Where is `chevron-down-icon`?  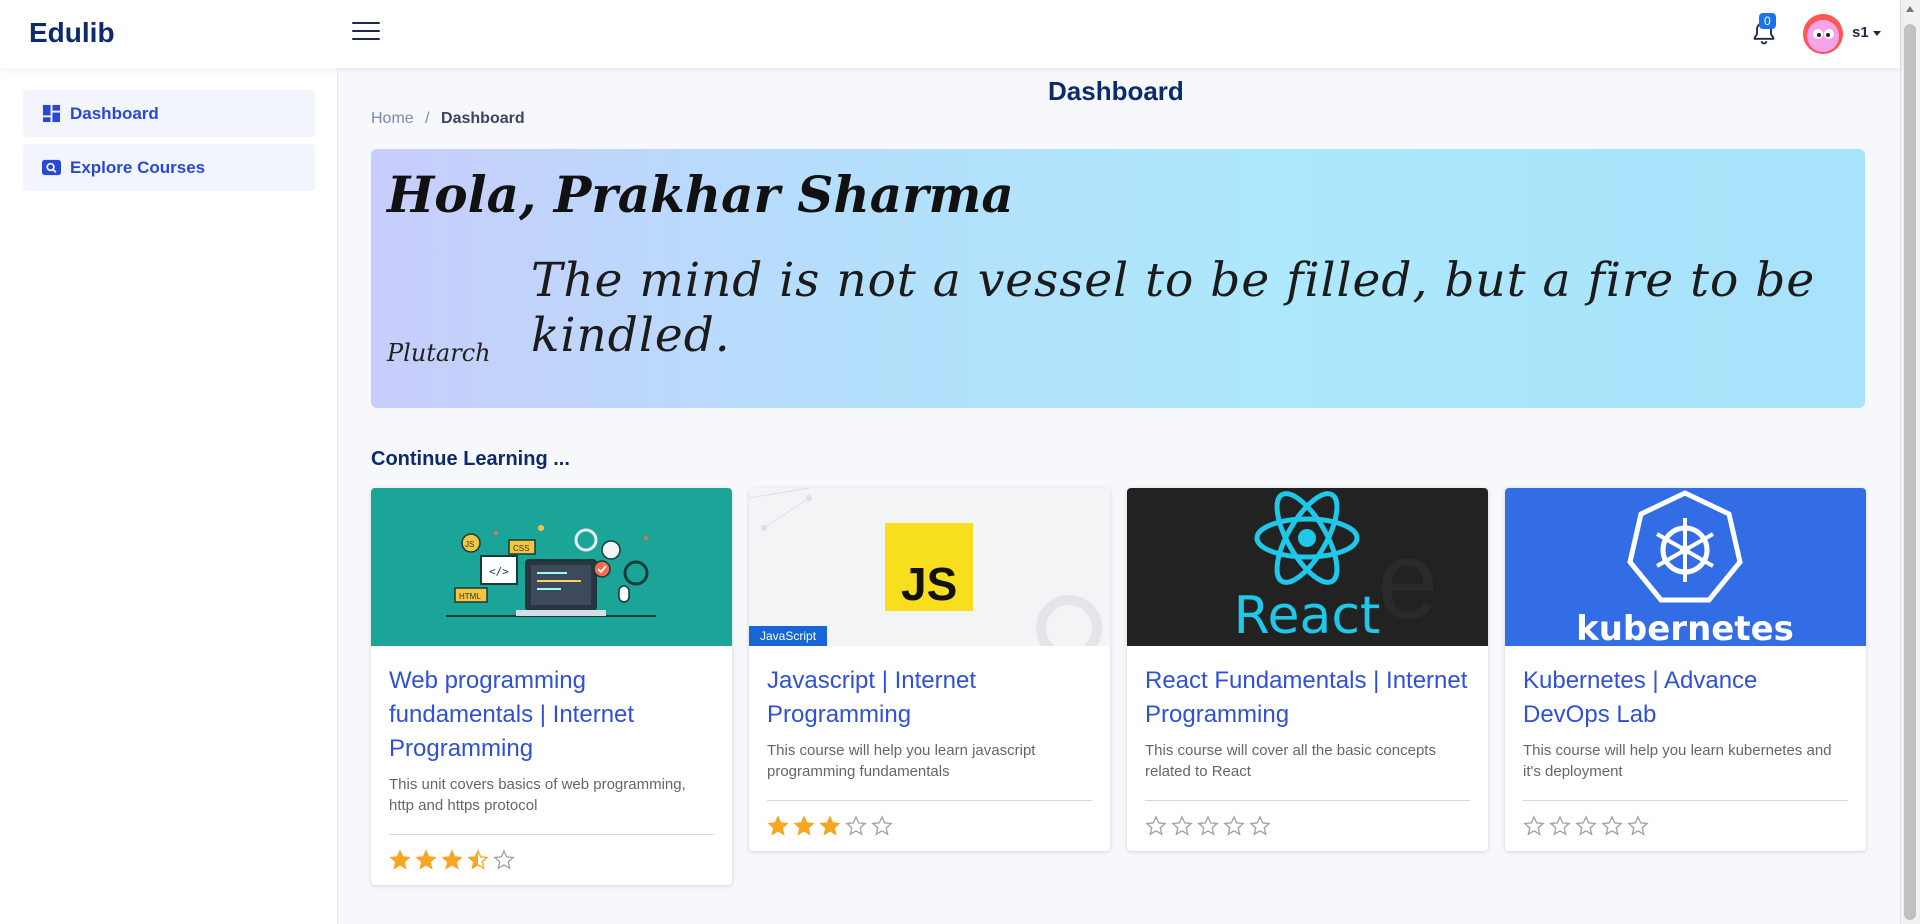 chevron-down-icon is located at coordinates (1877, 33).